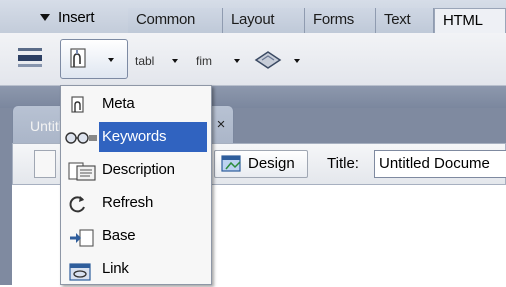 This screenshot has width=506, height=287. I want to click on design-view-icon, so click(232, 164).